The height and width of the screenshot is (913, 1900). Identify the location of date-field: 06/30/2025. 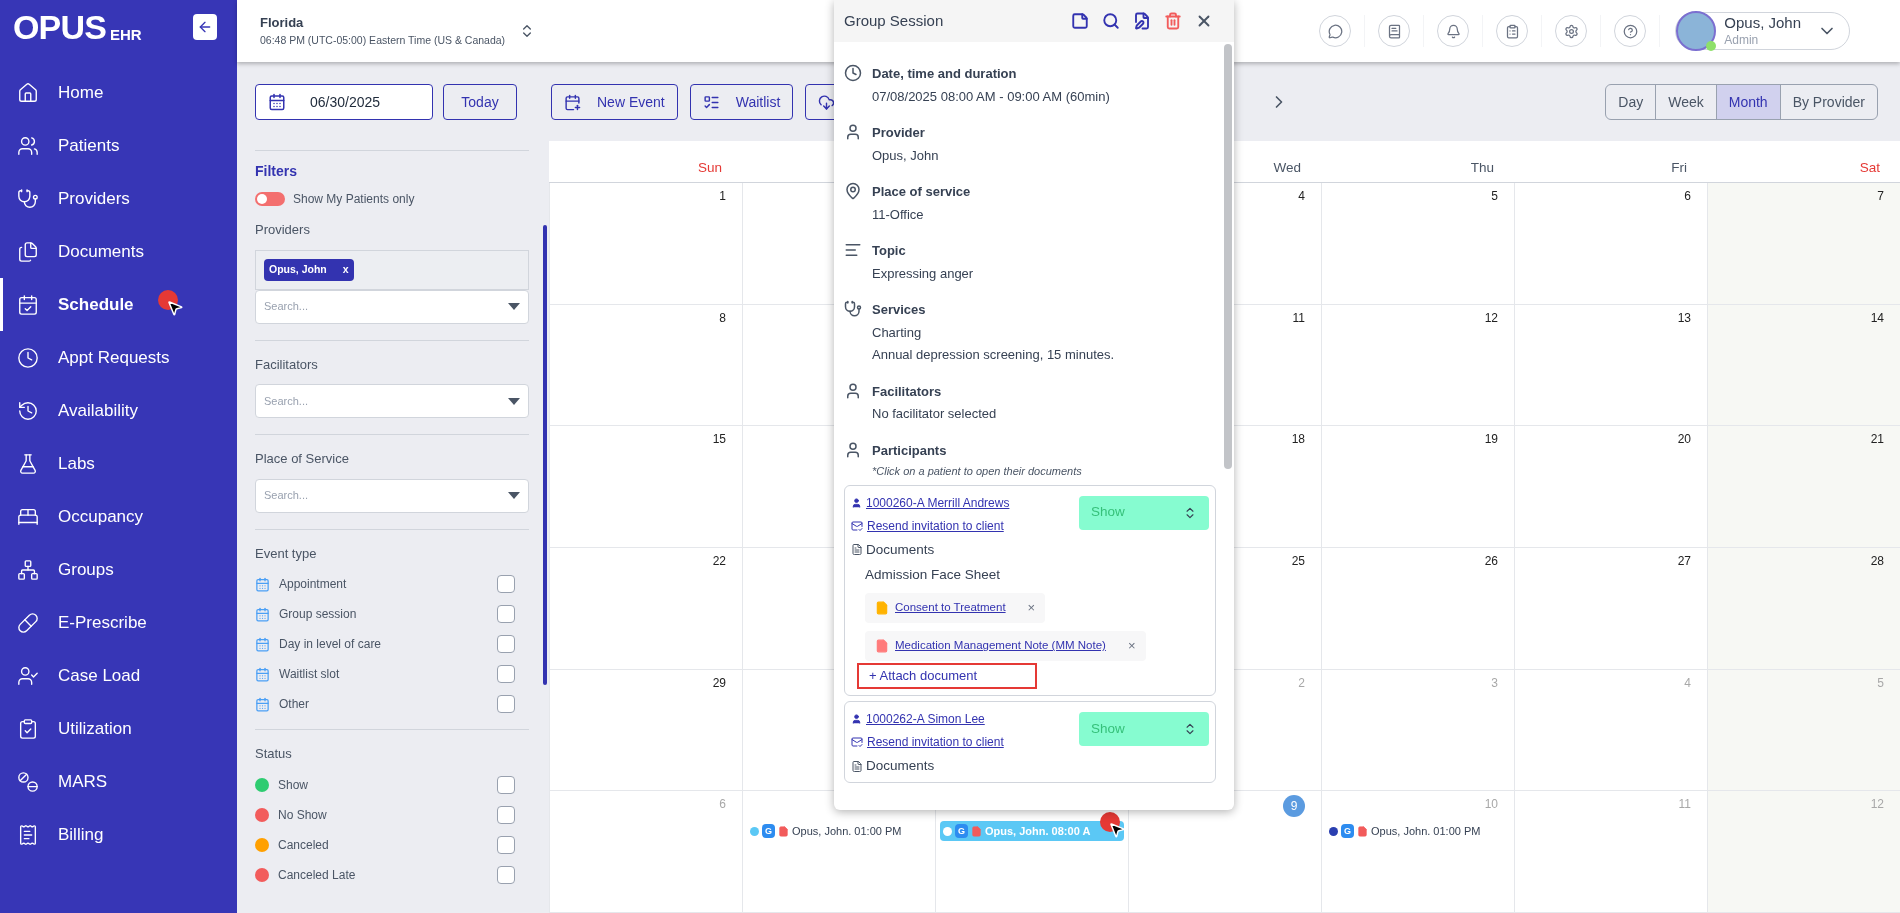
(344, 102).